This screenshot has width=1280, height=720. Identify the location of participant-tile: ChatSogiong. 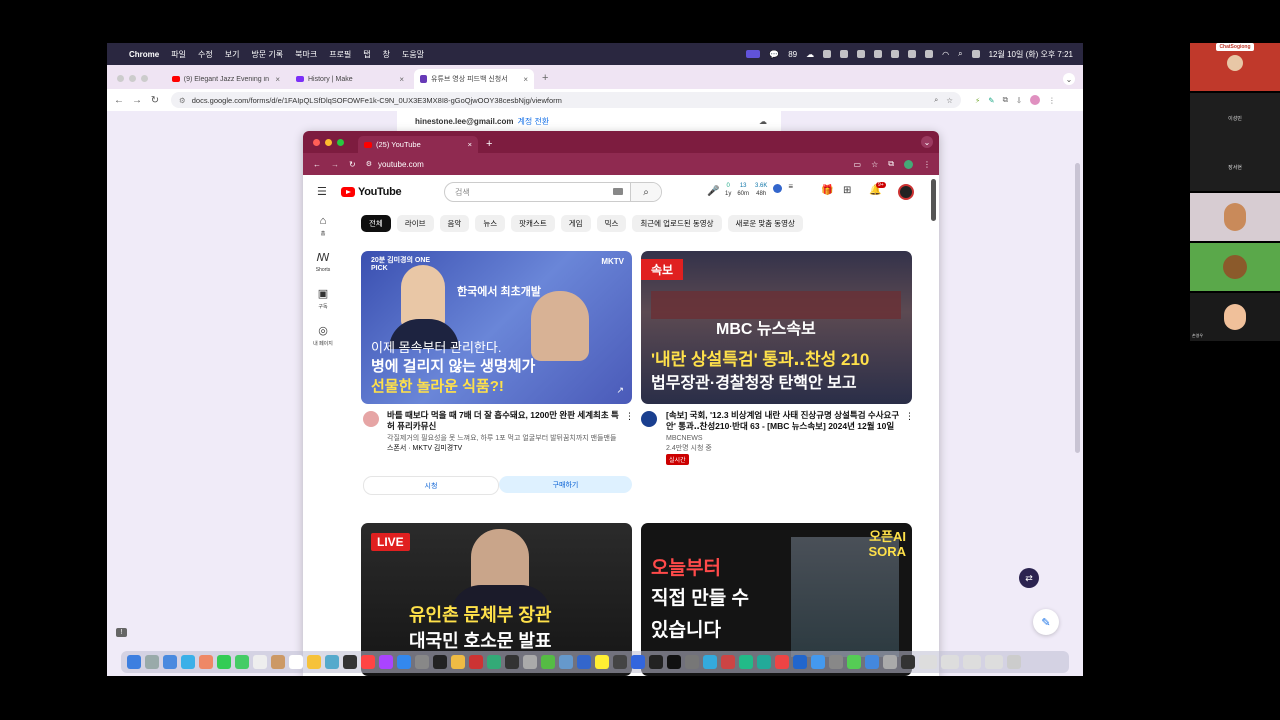
(1235, 67).